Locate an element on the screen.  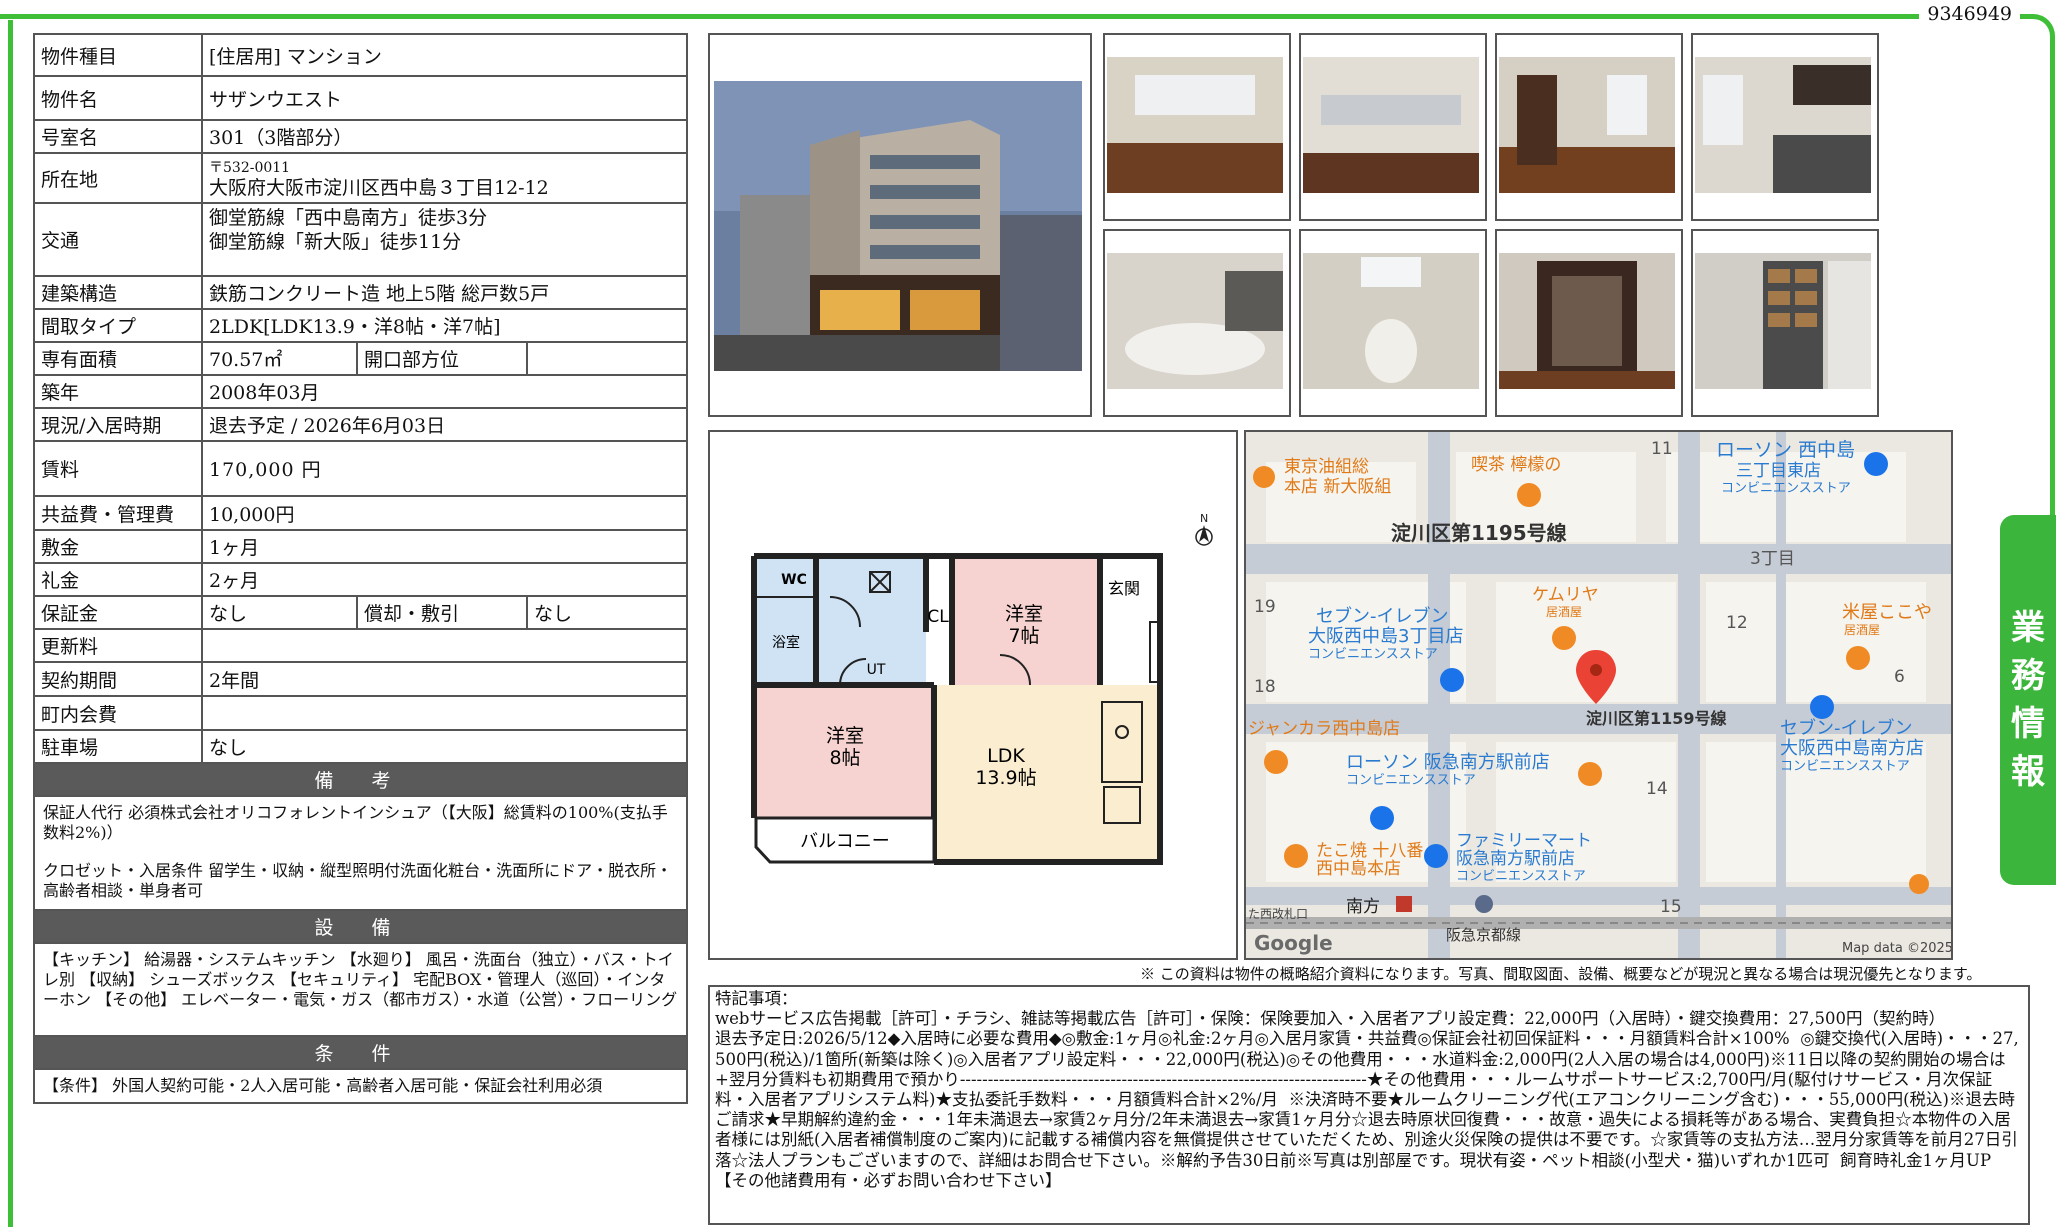
north-label: N is located at coordinates (1204, 518).